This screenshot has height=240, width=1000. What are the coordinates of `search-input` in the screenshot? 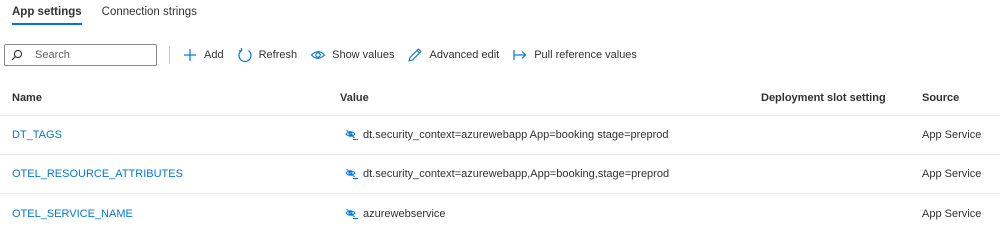 It's located at (90, 55).